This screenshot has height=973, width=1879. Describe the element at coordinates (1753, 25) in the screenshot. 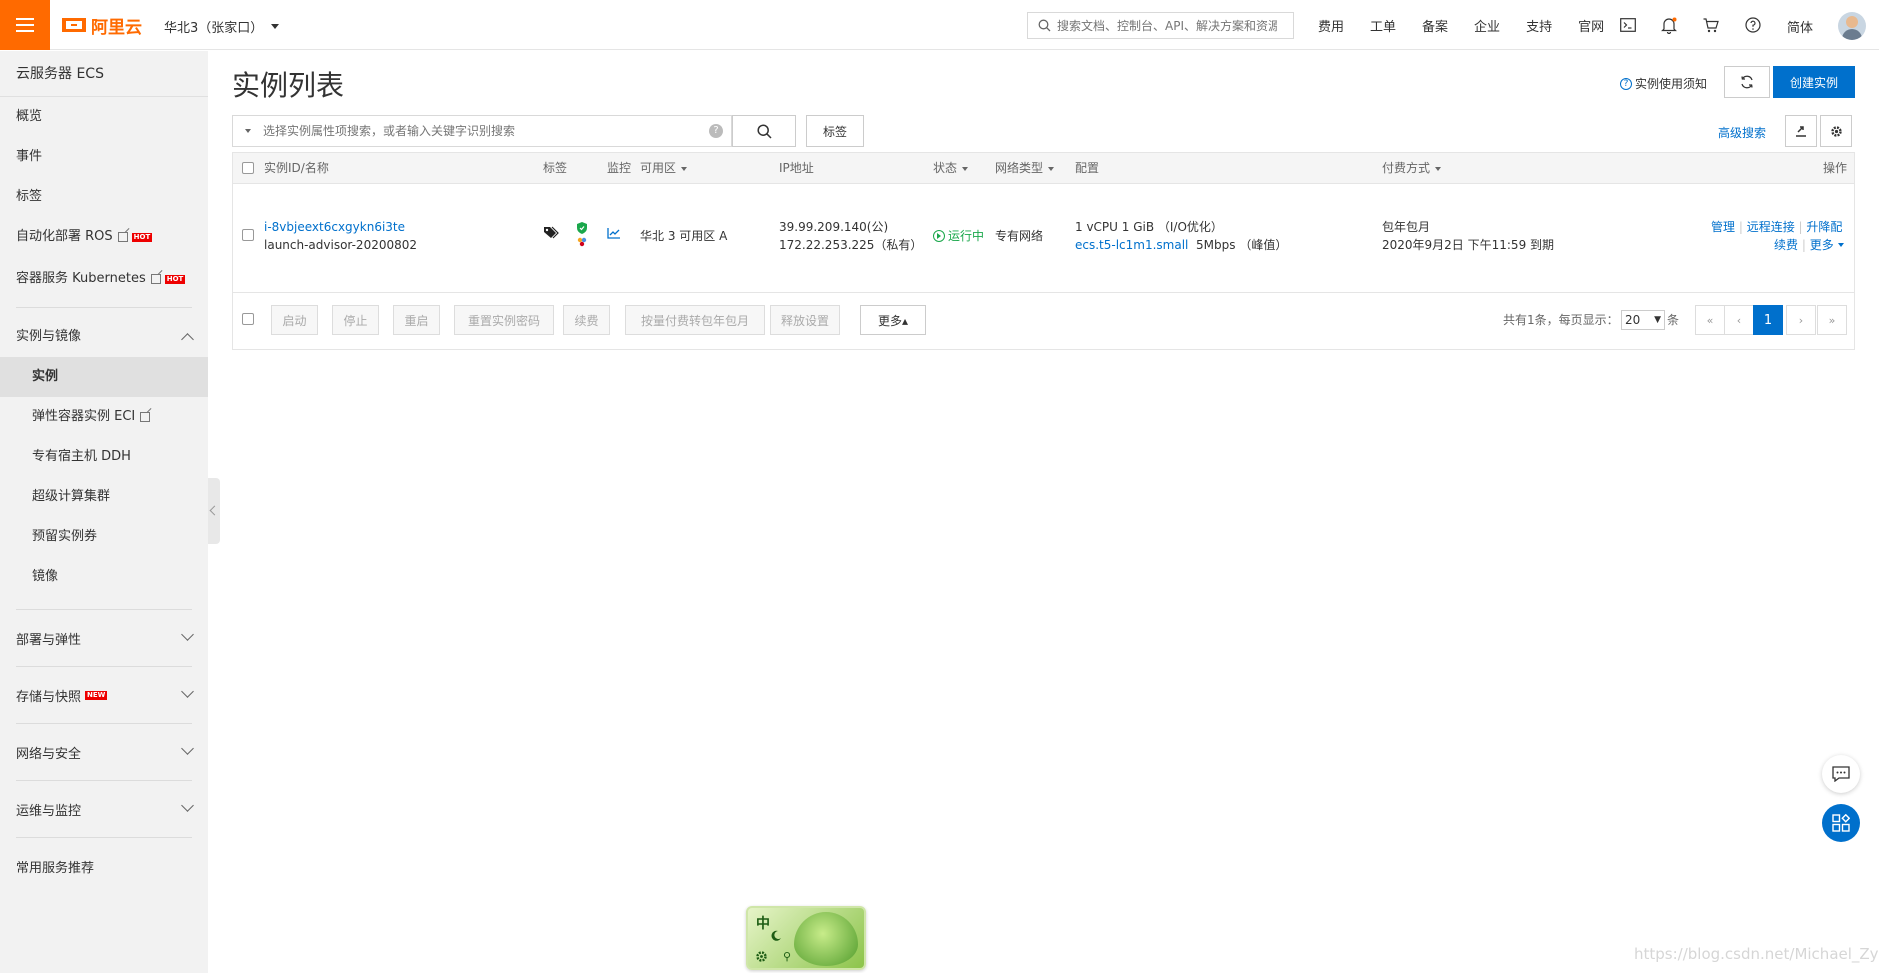

I see `help-icon` at that location.